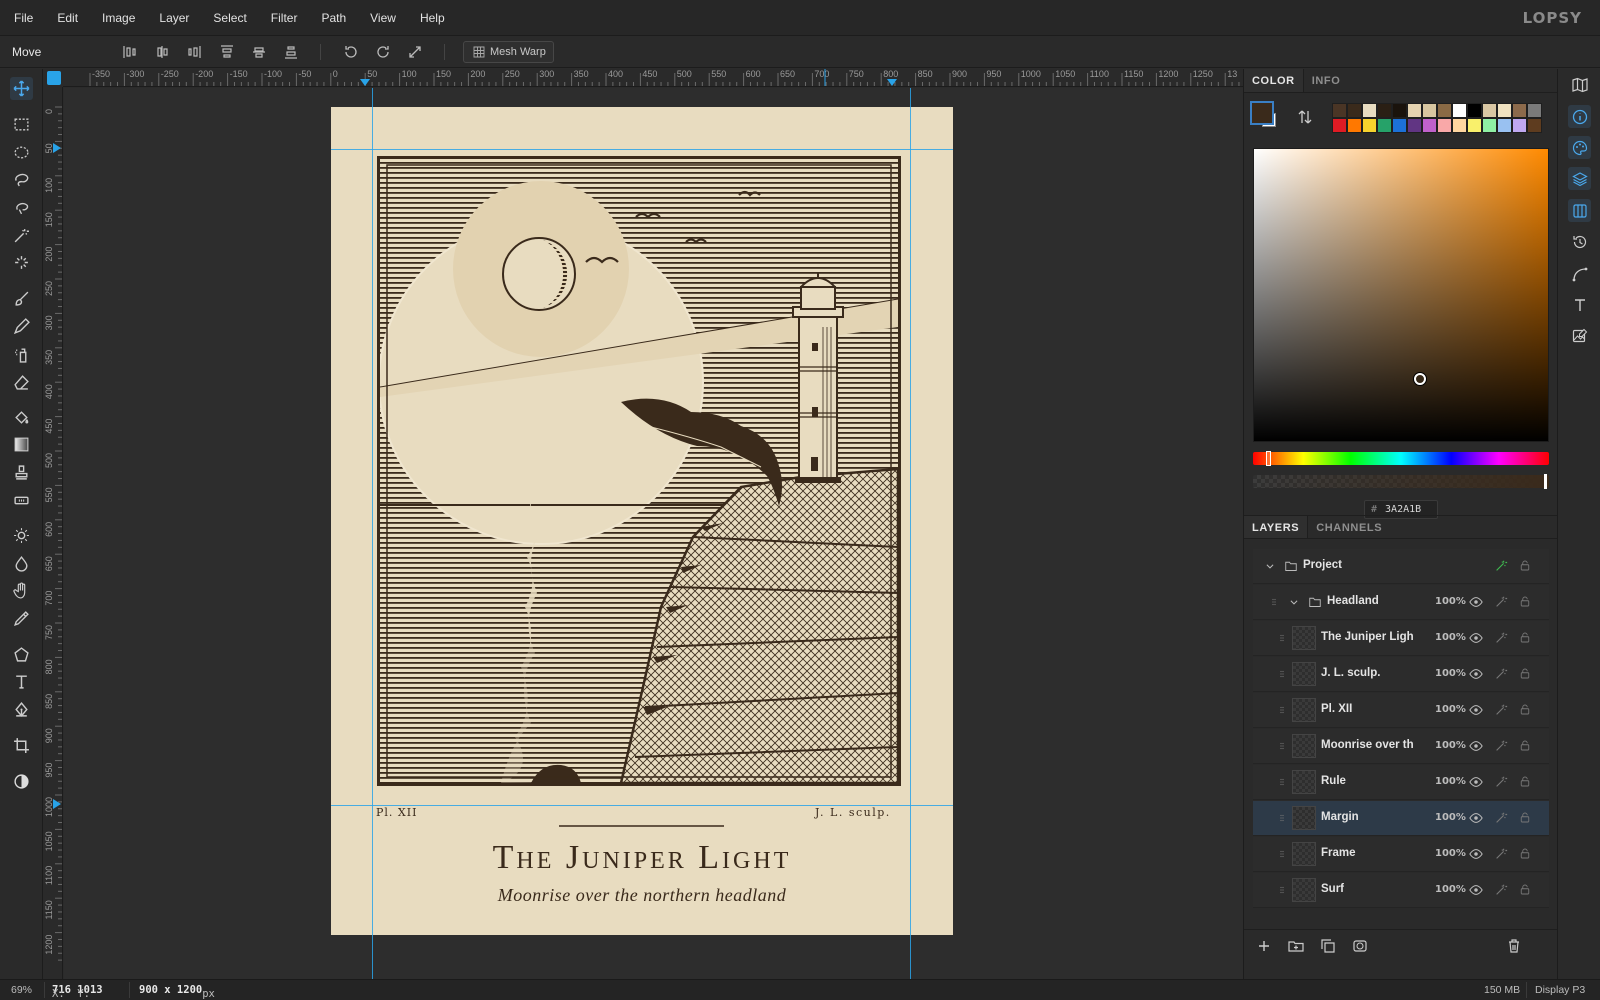 The height and width of the screenshot is (1000, 1600). Describe the element at coordinates (1268, 458) in the screenshot. I see `hue-slider-handle` at that location.